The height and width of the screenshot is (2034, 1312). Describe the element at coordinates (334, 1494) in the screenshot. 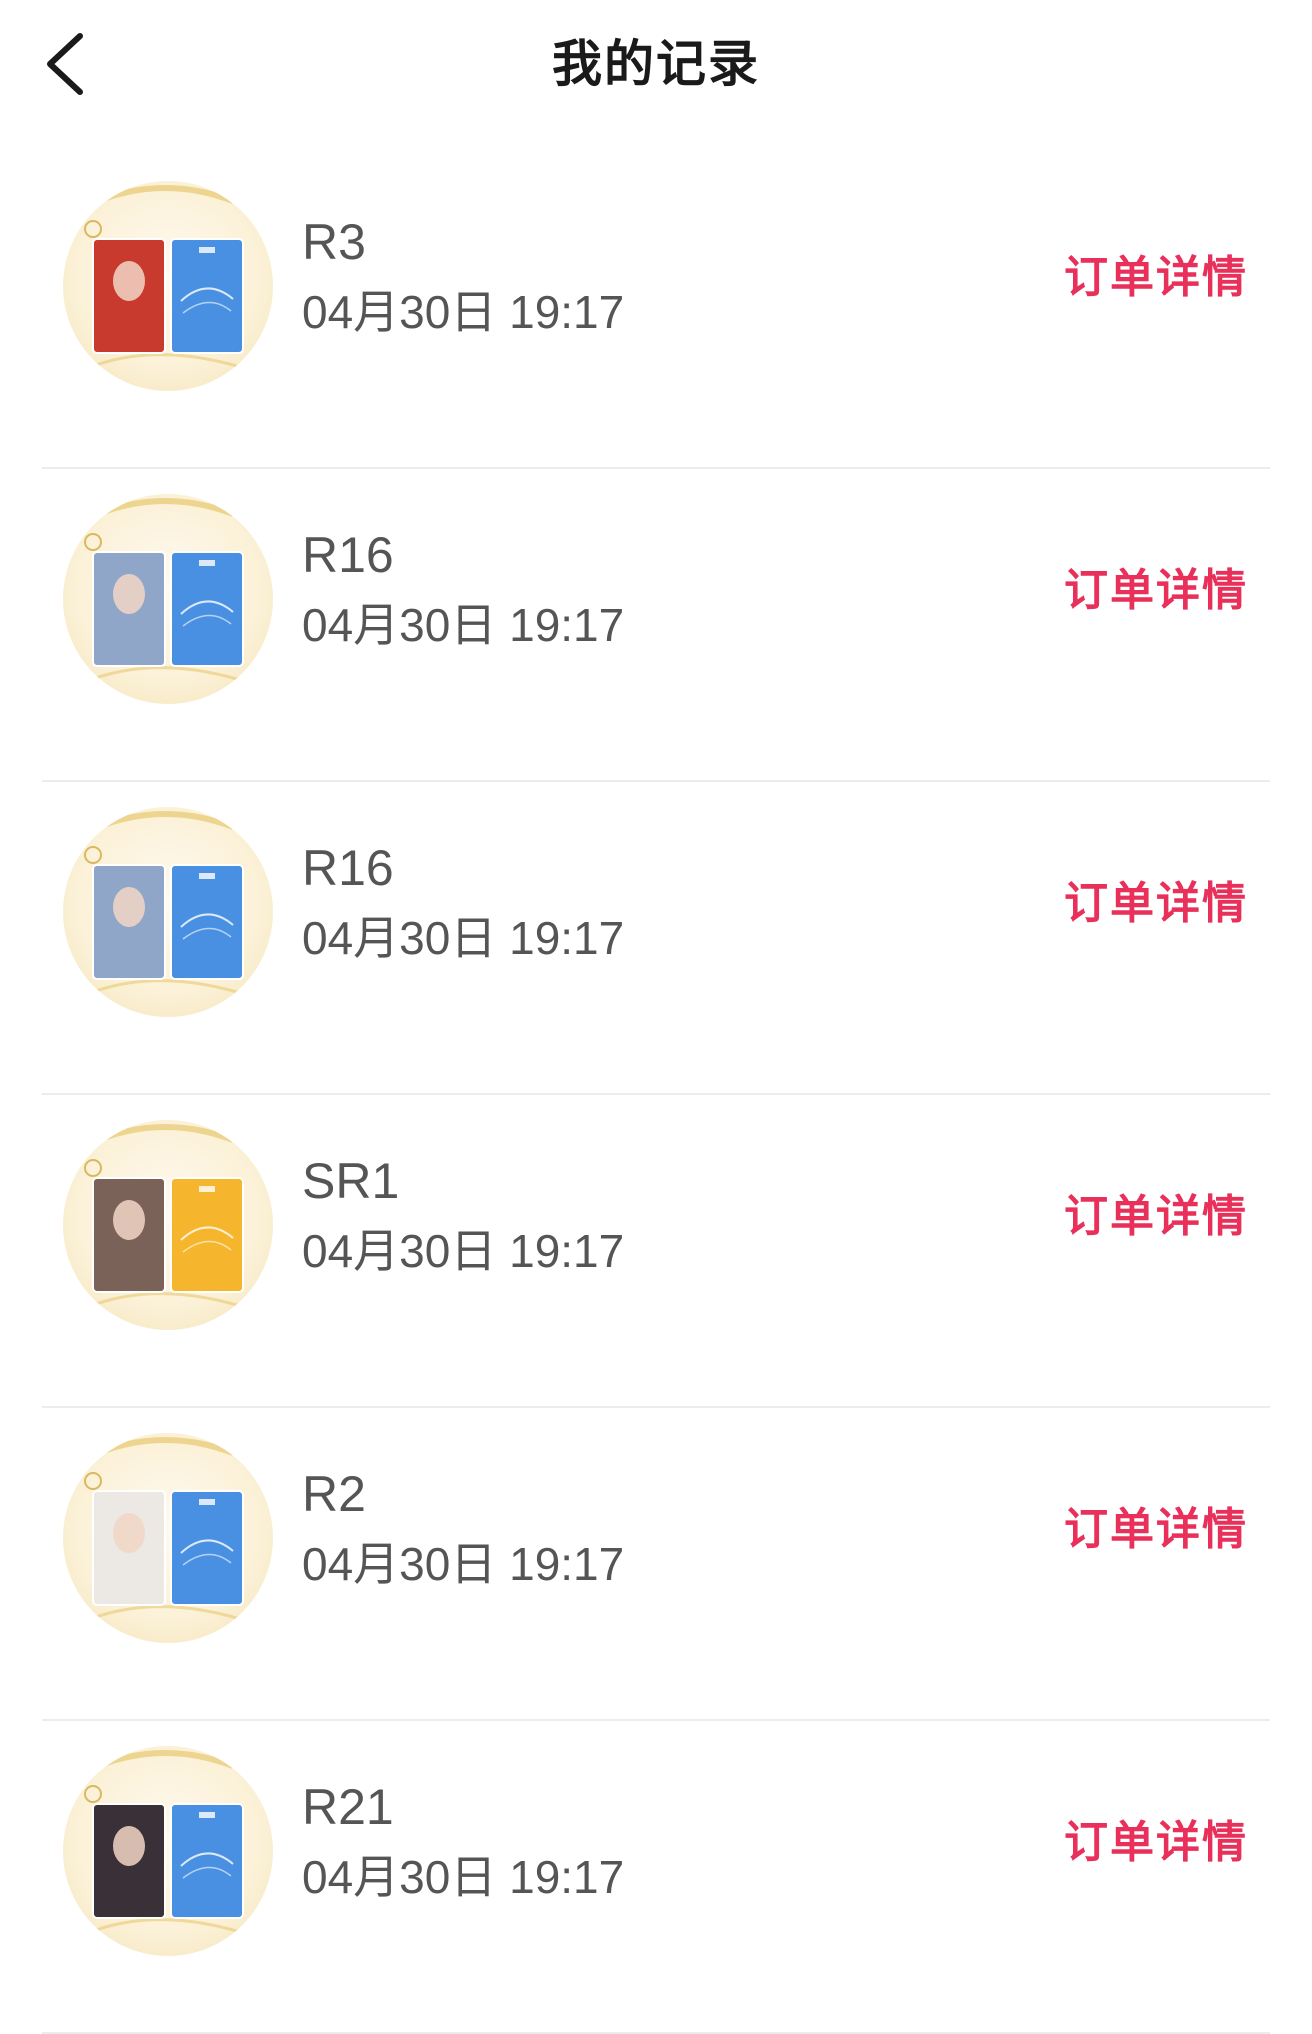

I see `card-name: R2` at that location.